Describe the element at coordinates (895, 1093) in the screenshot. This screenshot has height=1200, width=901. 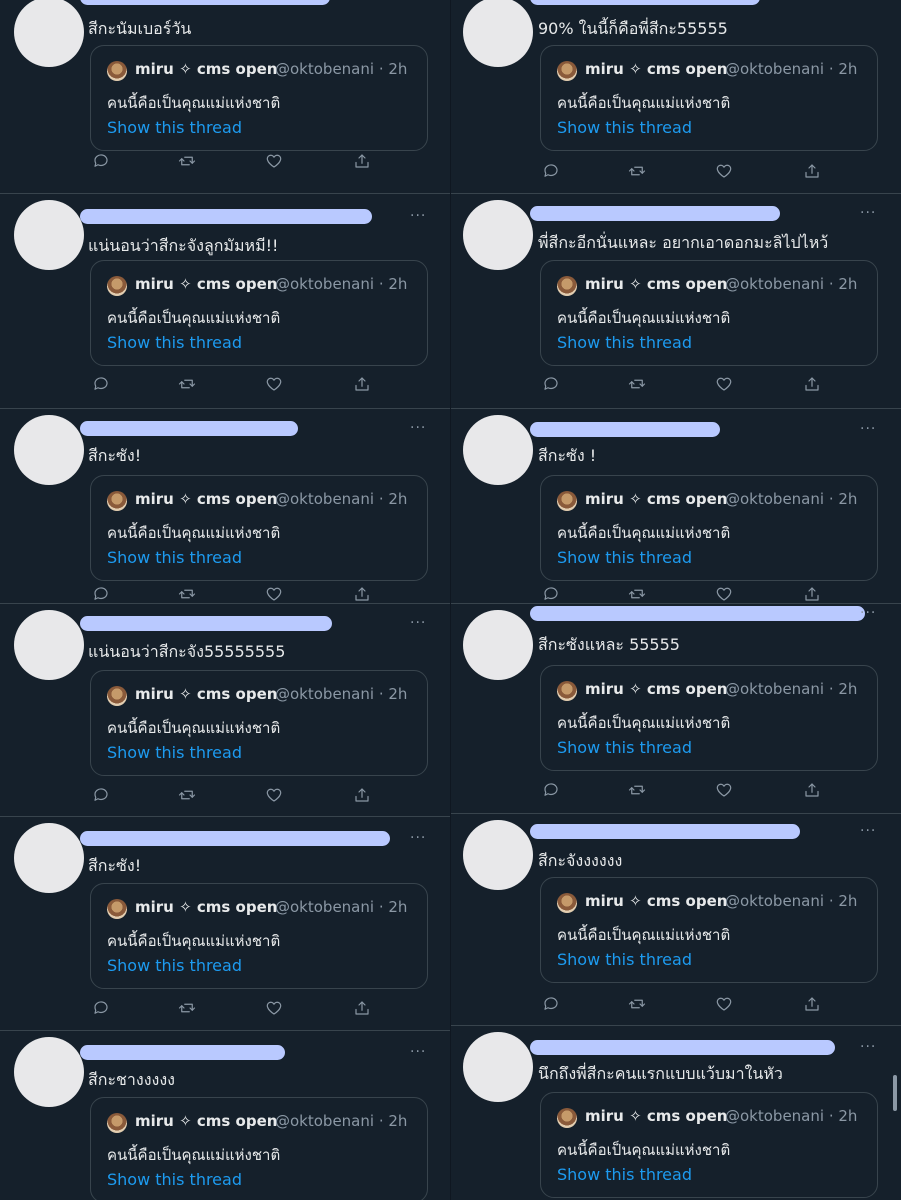
I see `scrollbar-thumb` at that location.